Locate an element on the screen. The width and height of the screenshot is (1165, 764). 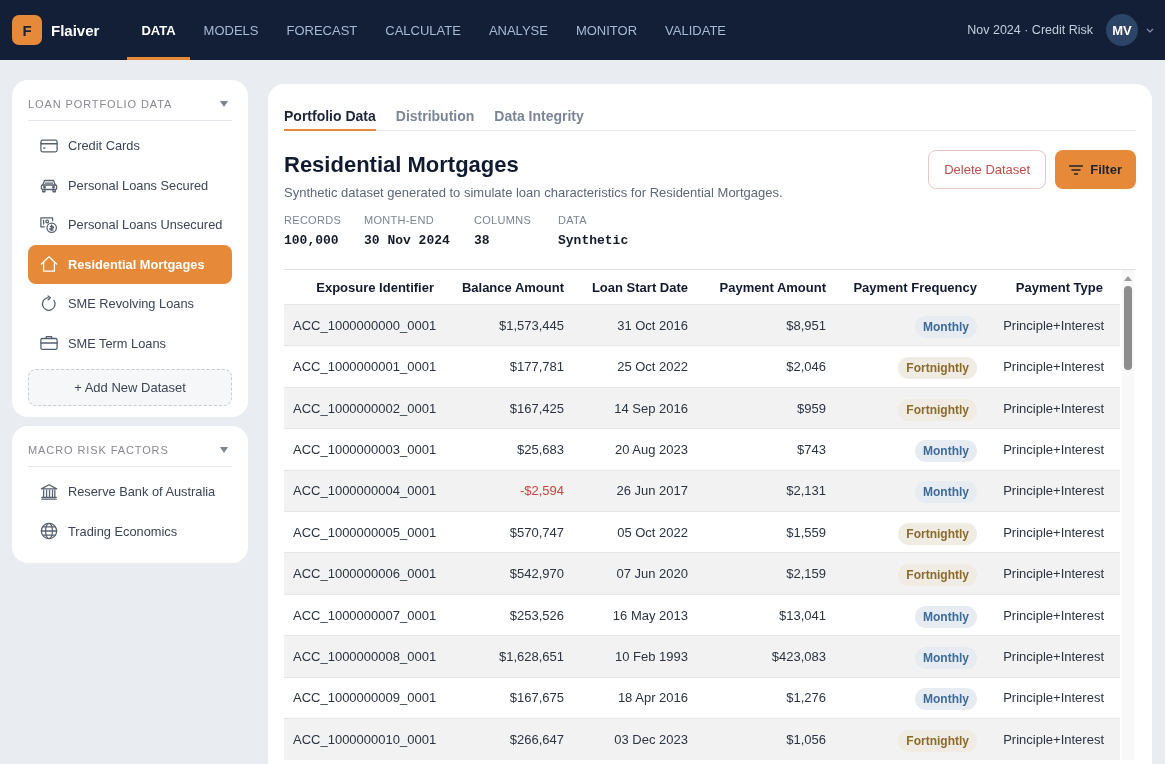
table-cell: $8,951 is located at coordinates (767, 325).